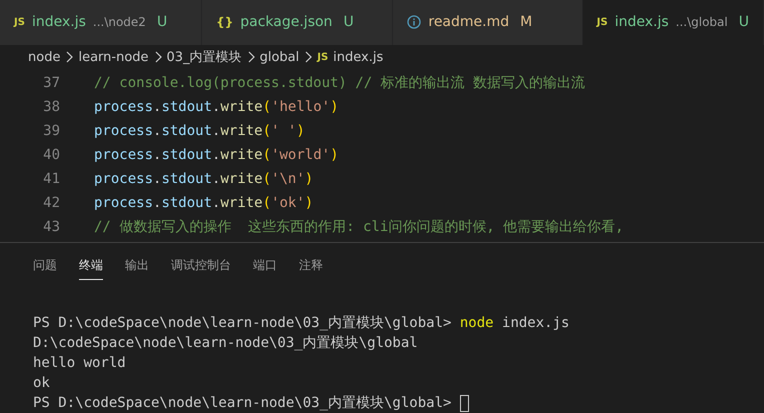 The height and width of the screenshot is (413, 764). Describe the element at coordinates (288, 202) in the screenshot. I see `code-string: 'ok'` at that location.